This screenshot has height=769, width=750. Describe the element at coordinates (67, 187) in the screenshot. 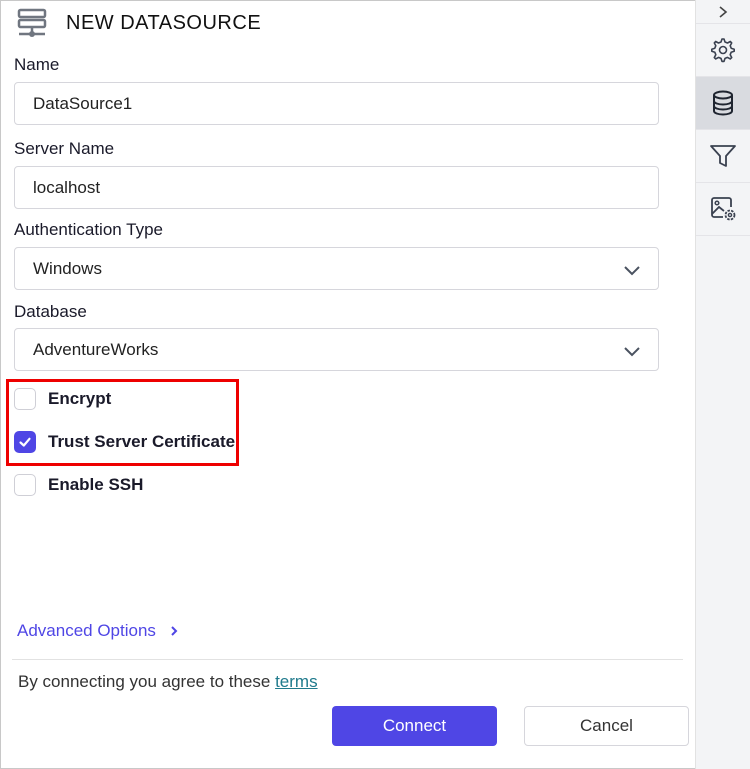

I see `server-name-input-value: localhost` at that location.